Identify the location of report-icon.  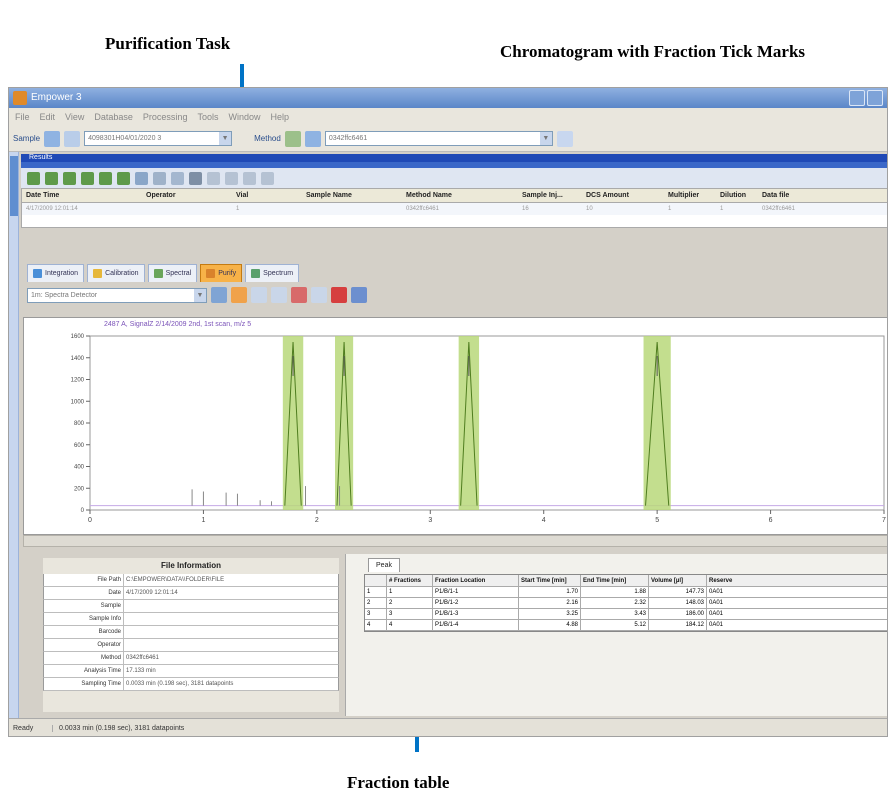
(195, 178).